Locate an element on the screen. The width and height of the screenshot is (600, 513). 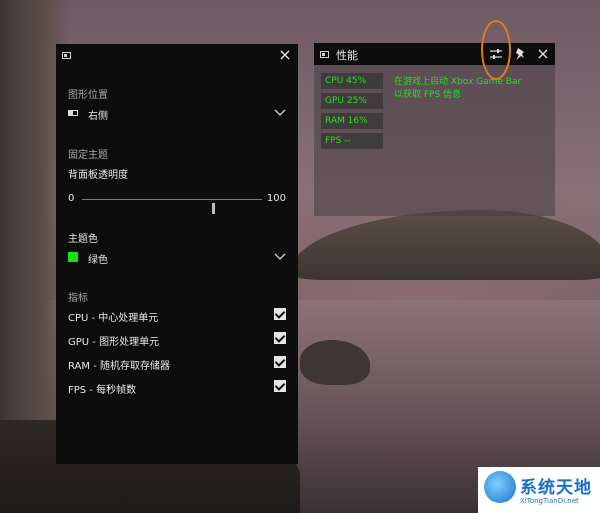
metrics-list: CPU 45% GPU 25% RAM 16% FPS -- is located at coordinates (352, 113).